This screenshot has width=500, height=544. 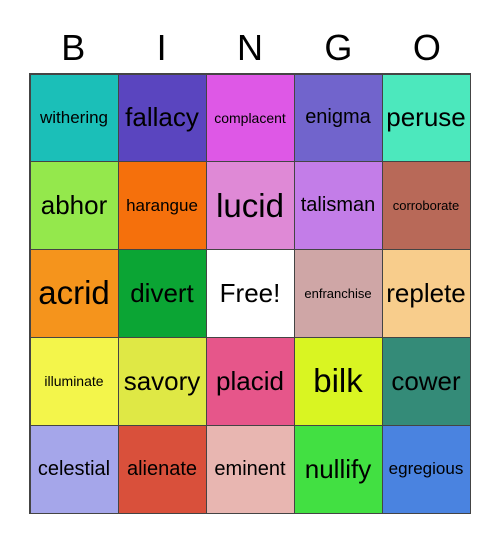 I want to click on bingo-cell: lucid, so click(x=250, y=206).